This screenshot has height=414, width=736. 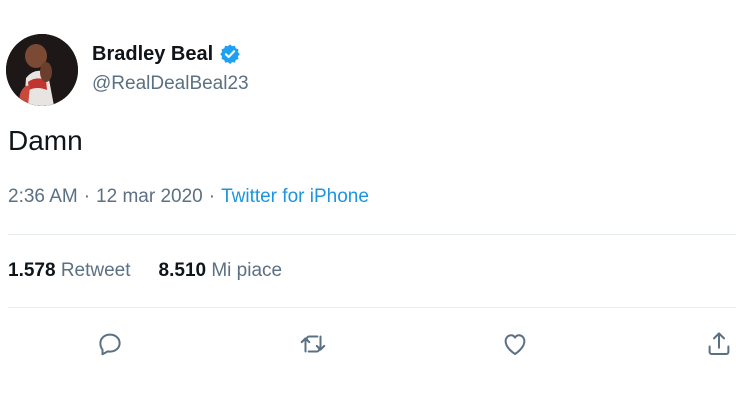 I want to click on share-icon, so click(x=719, y=344).